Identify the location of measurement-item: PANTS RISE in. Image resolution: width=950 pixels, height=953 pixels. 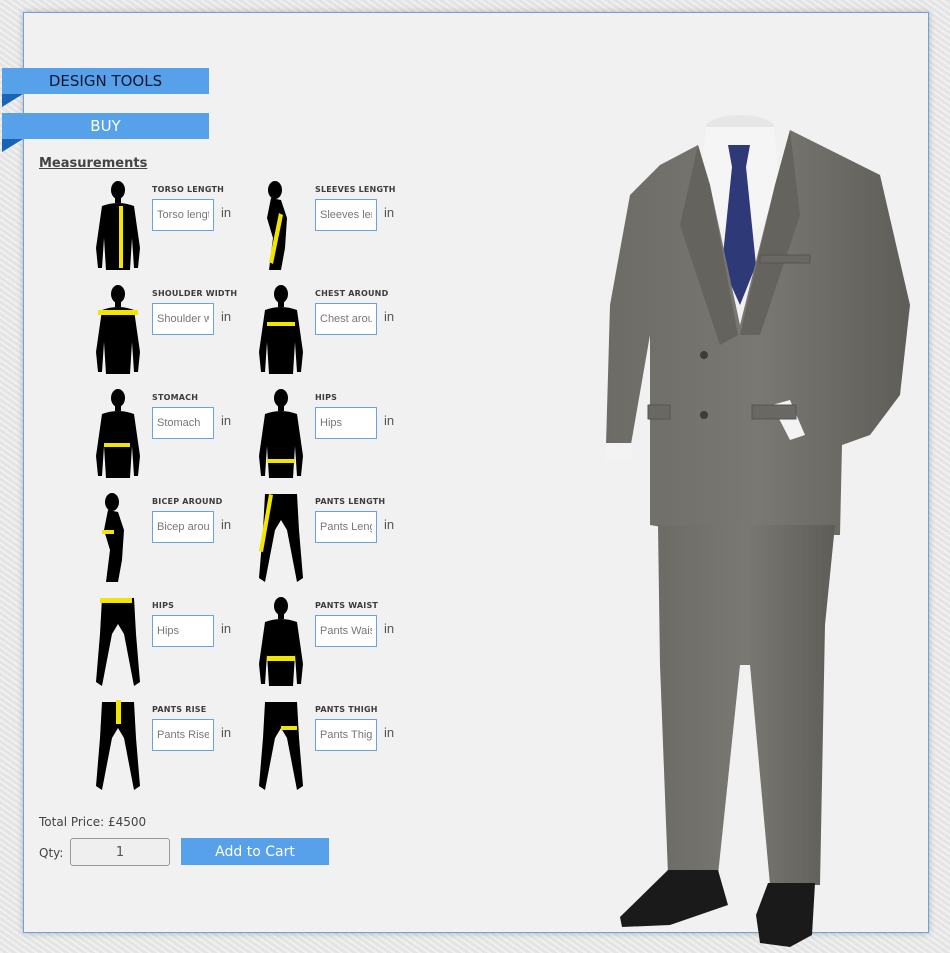
(168, 745).